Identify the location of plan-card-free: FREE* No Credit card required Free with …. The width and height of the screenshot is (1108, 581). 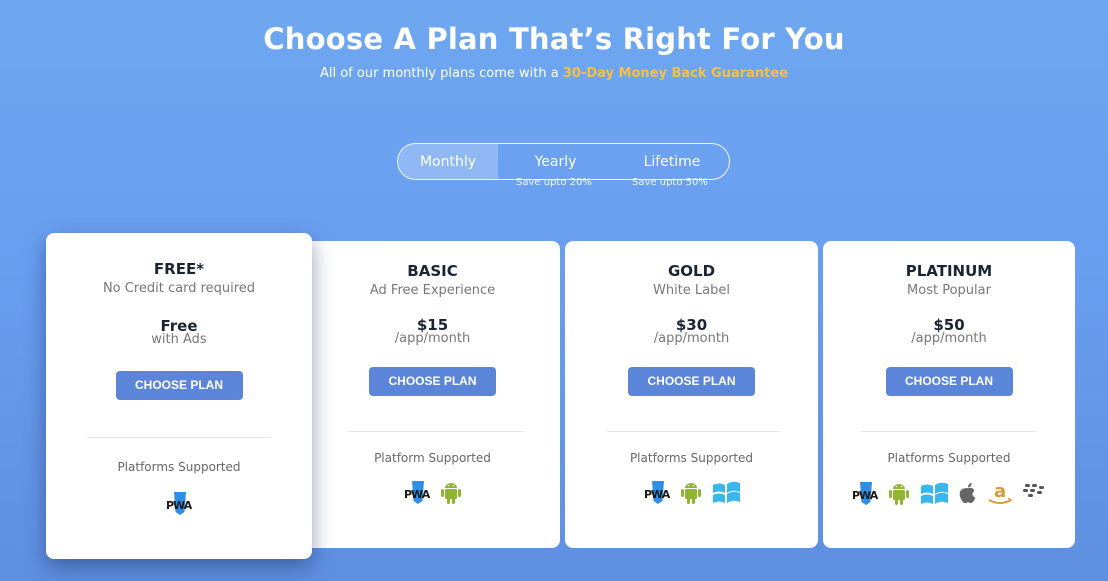
(179, 396).